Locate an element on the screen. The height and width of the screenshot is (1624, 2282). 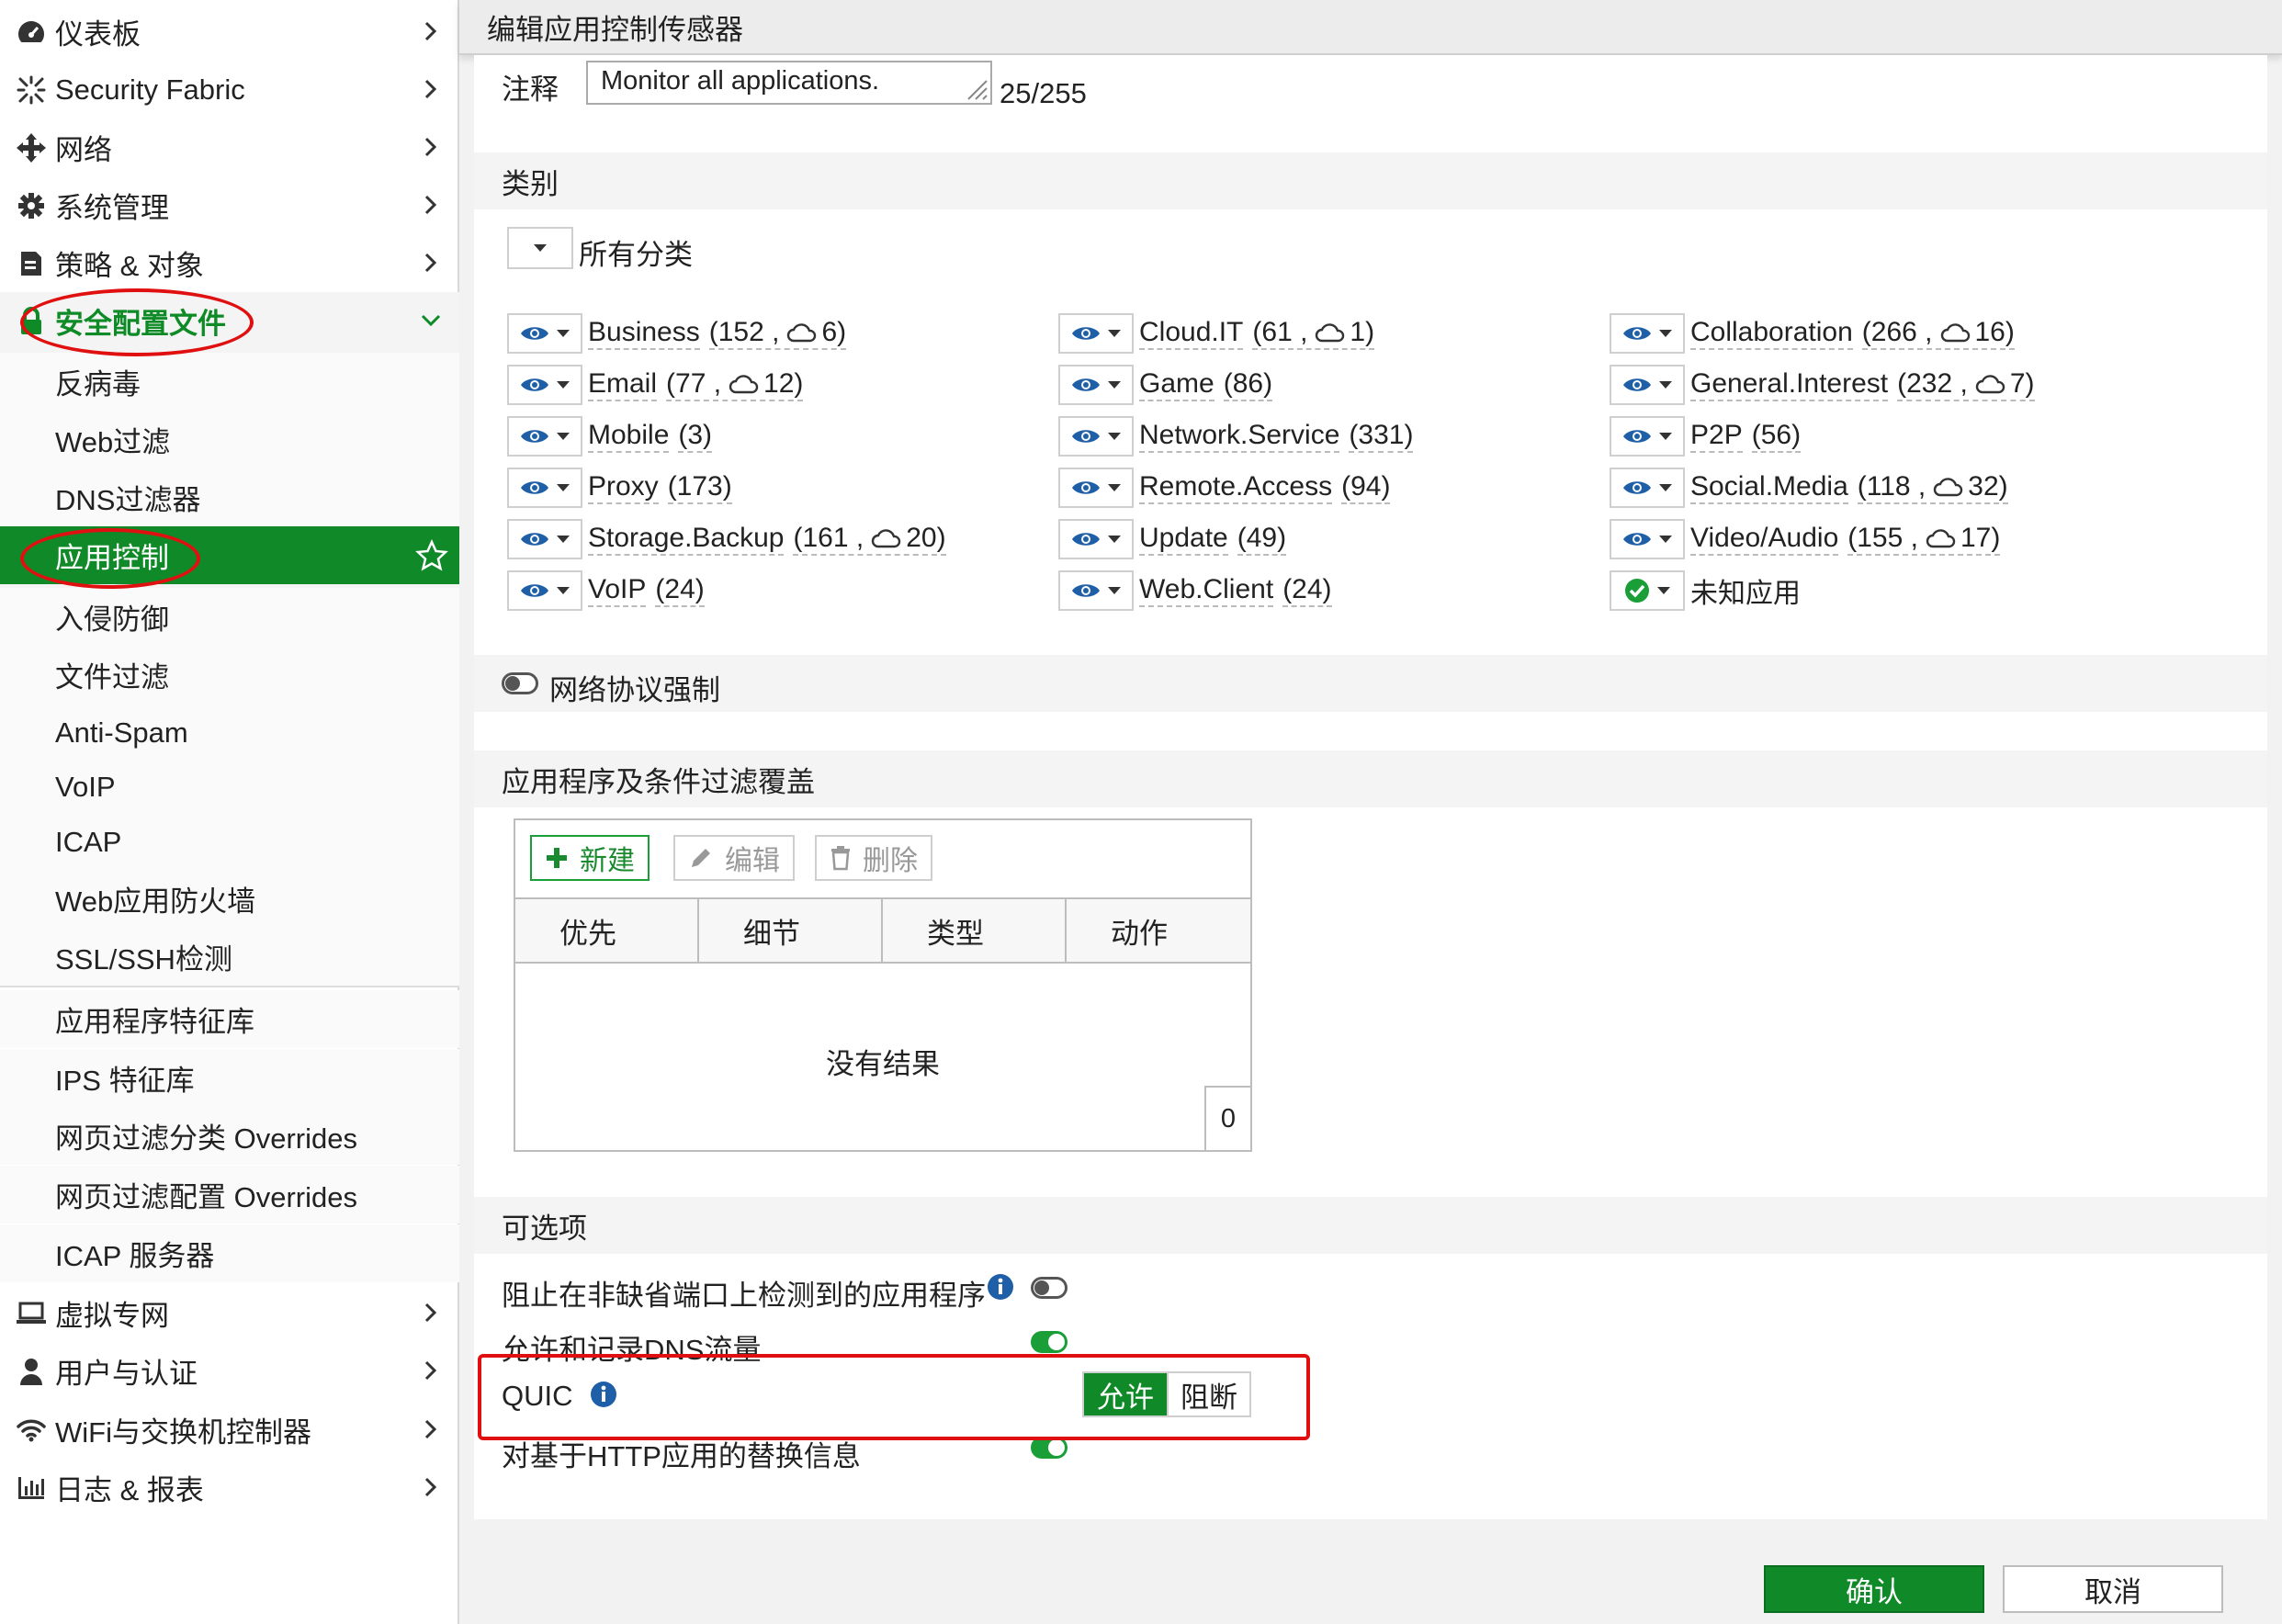
sub-webfilter-category-overrides: 网页过滤分类 Overrides is located at coordinates (229, 1136).